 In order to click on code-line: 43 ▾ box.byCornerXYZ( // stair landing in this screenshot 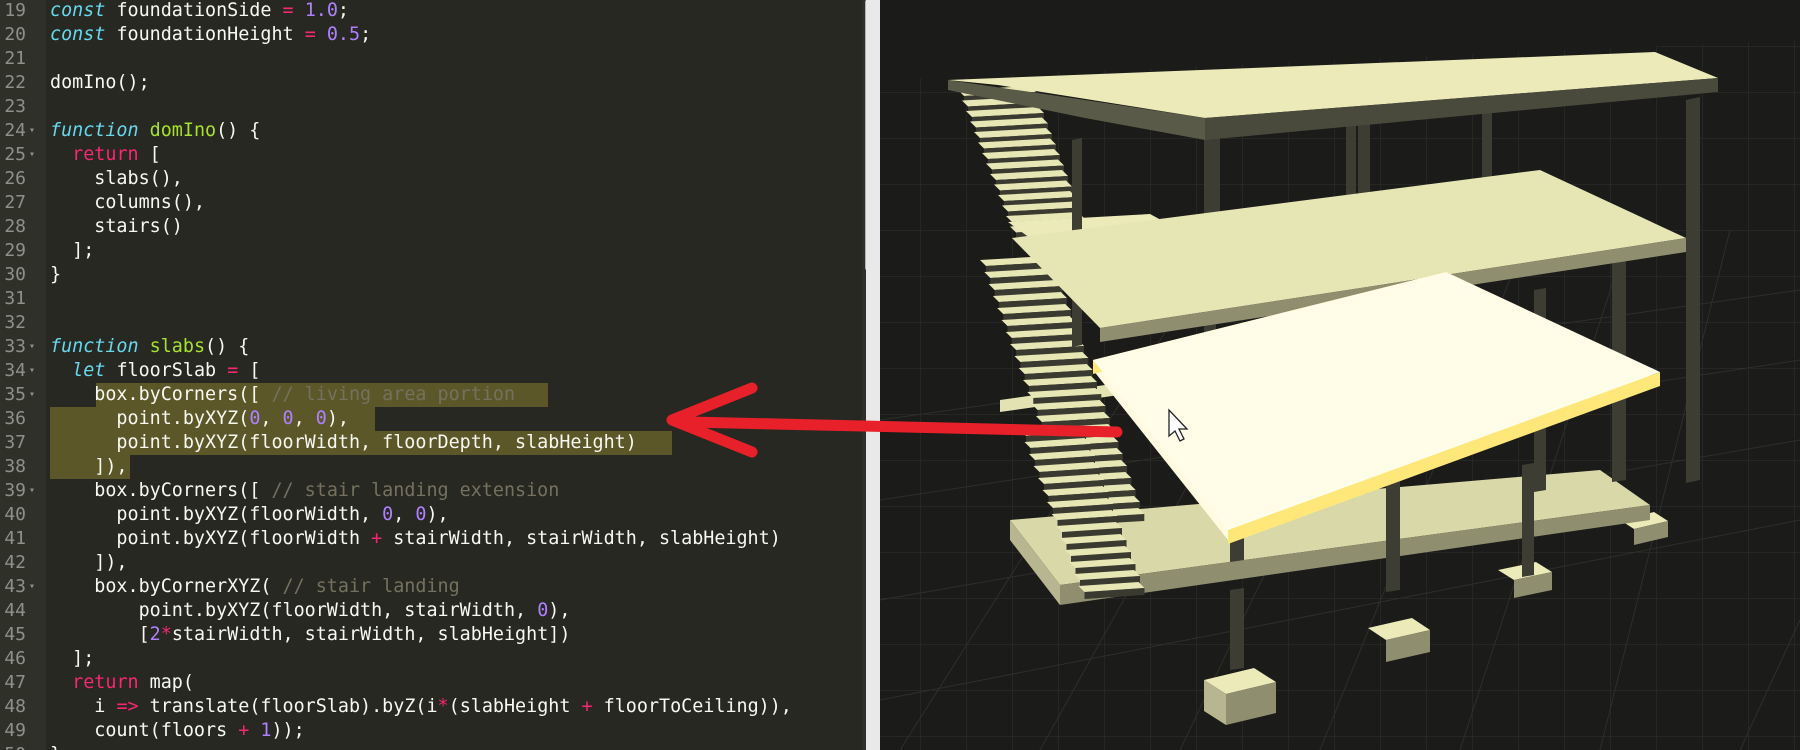, I will do `click(431, 587)`.